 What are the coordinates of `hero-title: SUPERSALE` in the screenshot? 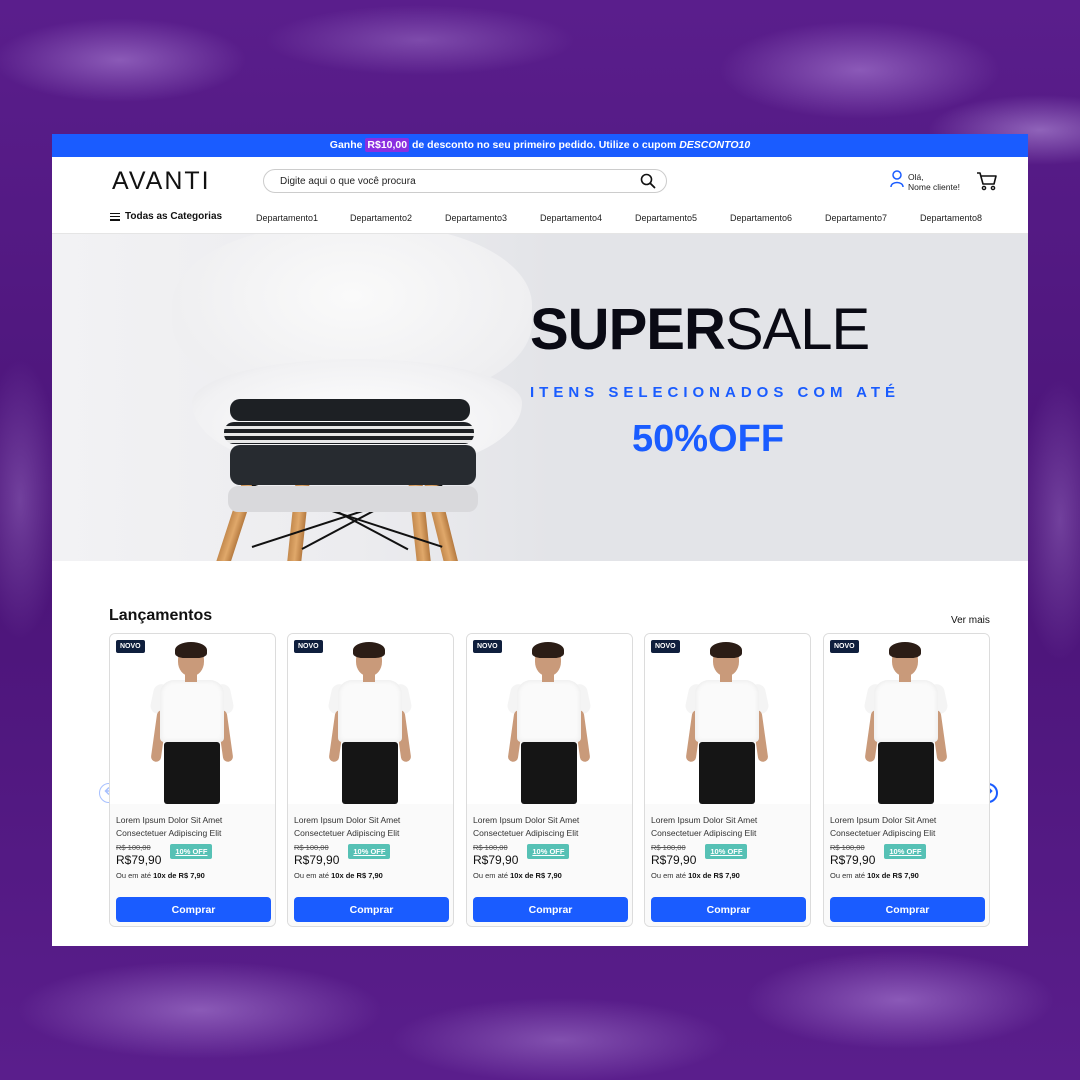 It's located at (700, 329).